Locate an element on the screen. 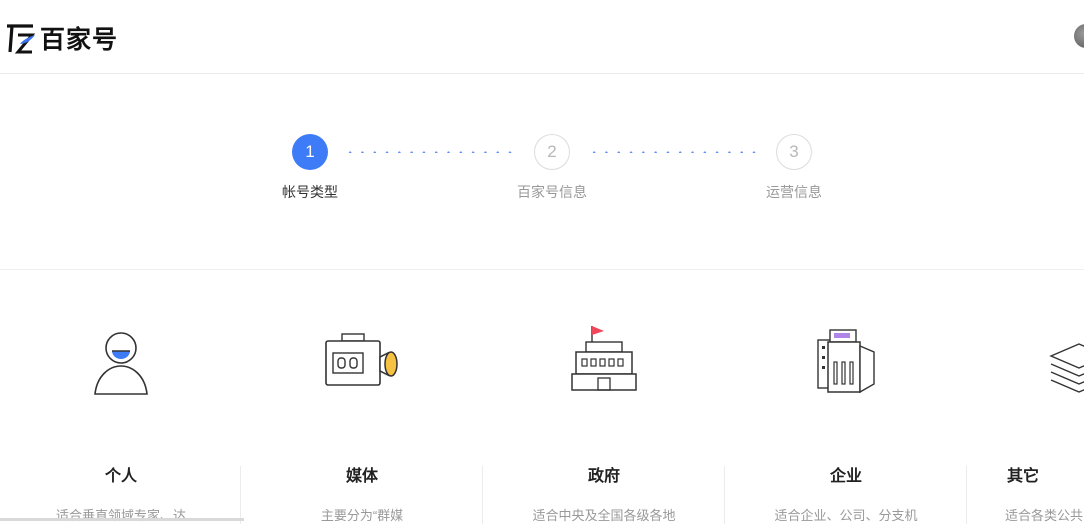 Image resolution: width=1084 pixels, height=524 pixels. step-3-label: 运营信息 is located at coordinates (794, 192).